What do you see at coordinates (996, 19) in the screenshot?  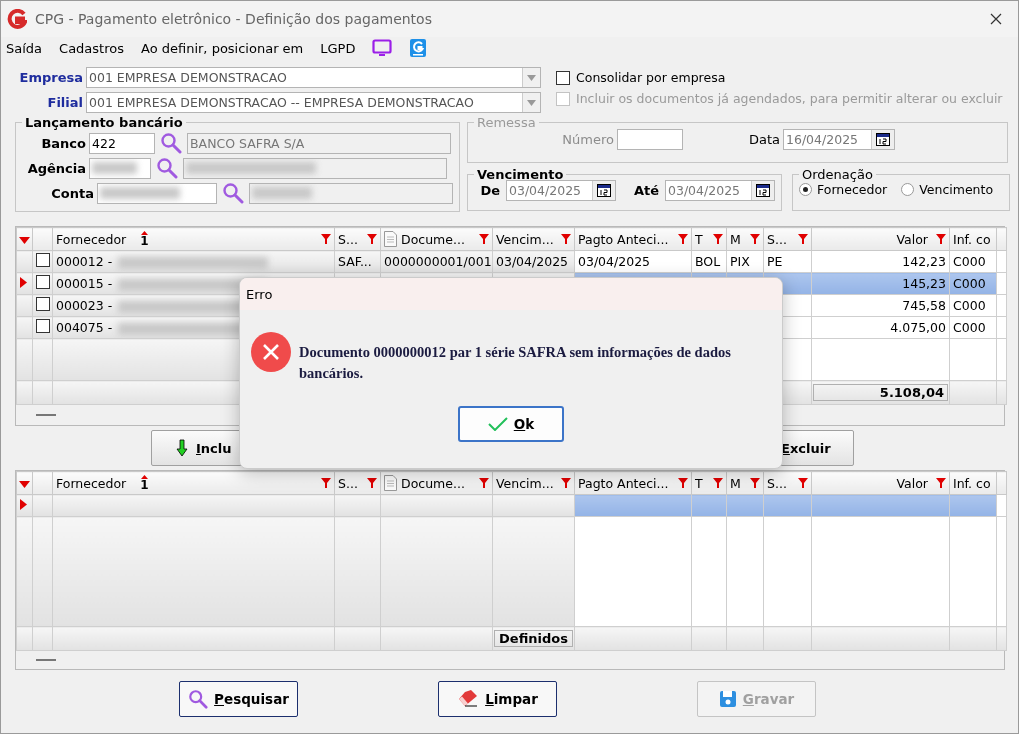 I see `close-icon` at bounding box center [996, 19].